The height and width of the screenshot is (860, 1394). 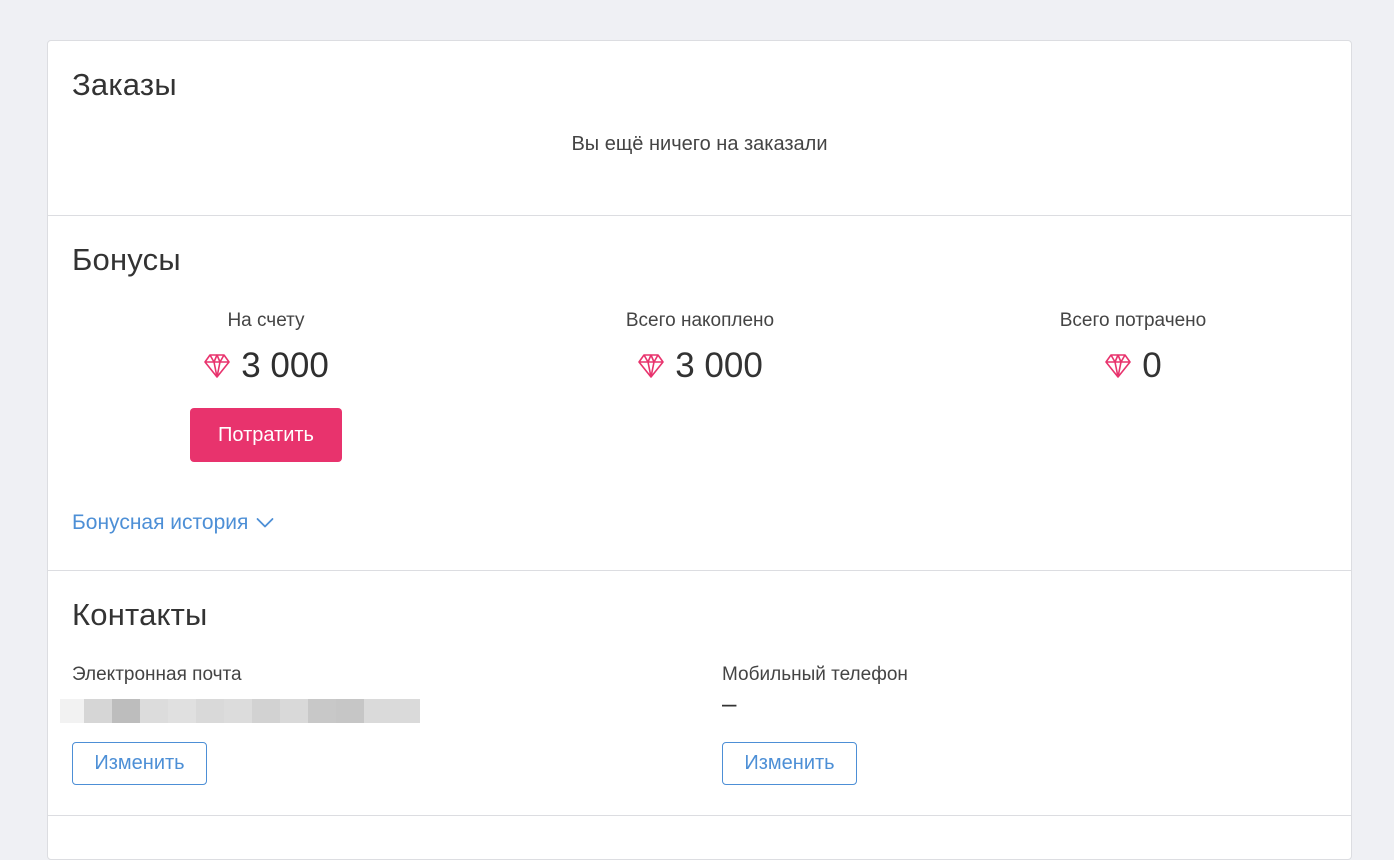 I want to click on chevron-down-icon, so click(x=265, y=523).